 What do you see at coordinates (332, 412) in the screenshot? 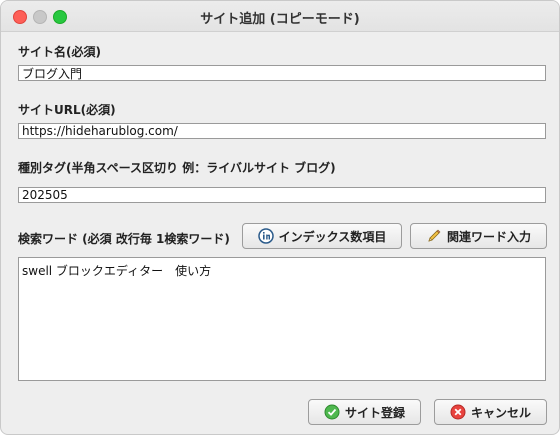
I see `check-circle-icon` at bounding box center [332, 412].